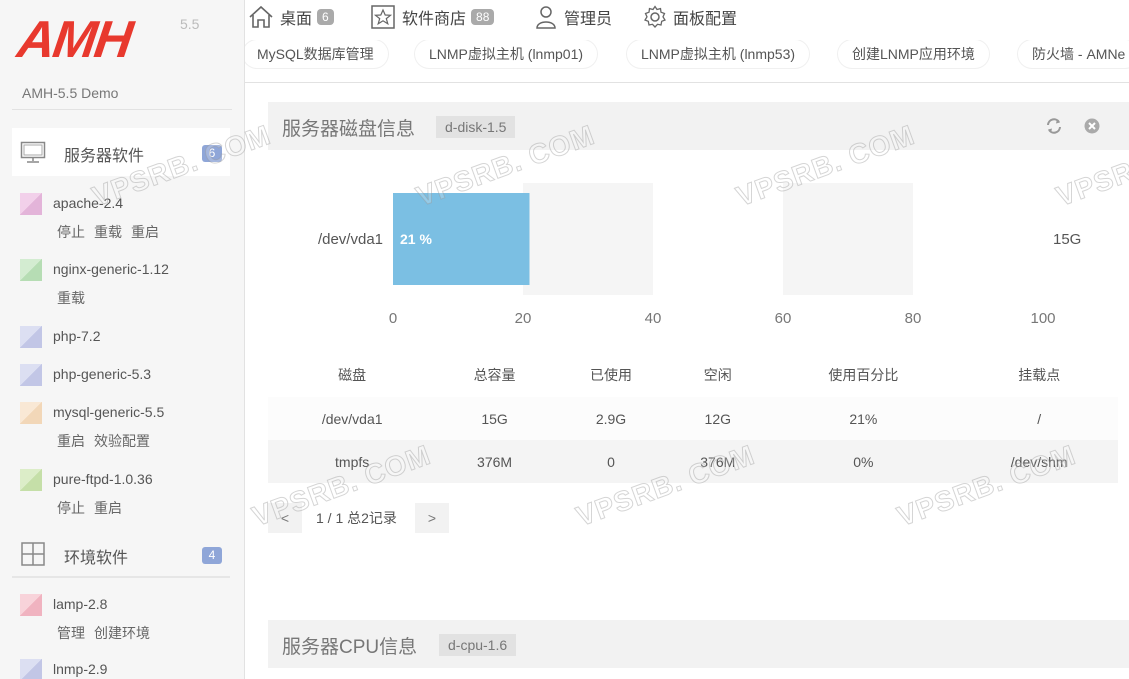  Describe the element at coordinates (33, 152) in the screenshot. I see `monitor-icon` at that location.